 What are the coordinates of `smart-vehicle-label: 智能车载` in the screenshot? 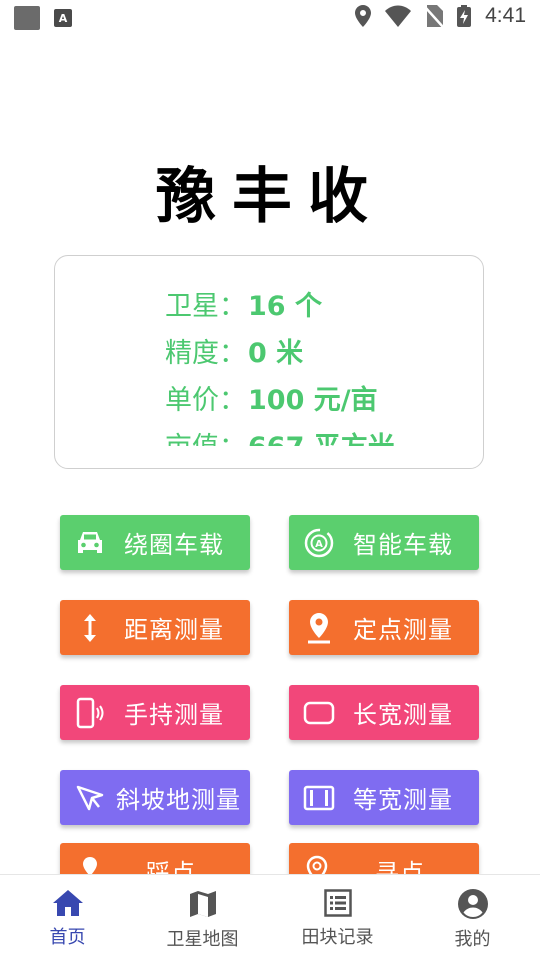 It's located at (403, 545).